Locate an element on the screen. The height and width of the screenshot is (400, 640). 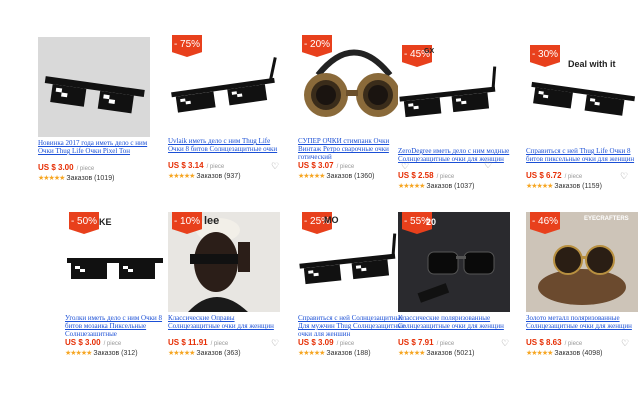
product-rating: ★★★★★ Заказов (188) is located at coordinates (334, 353).